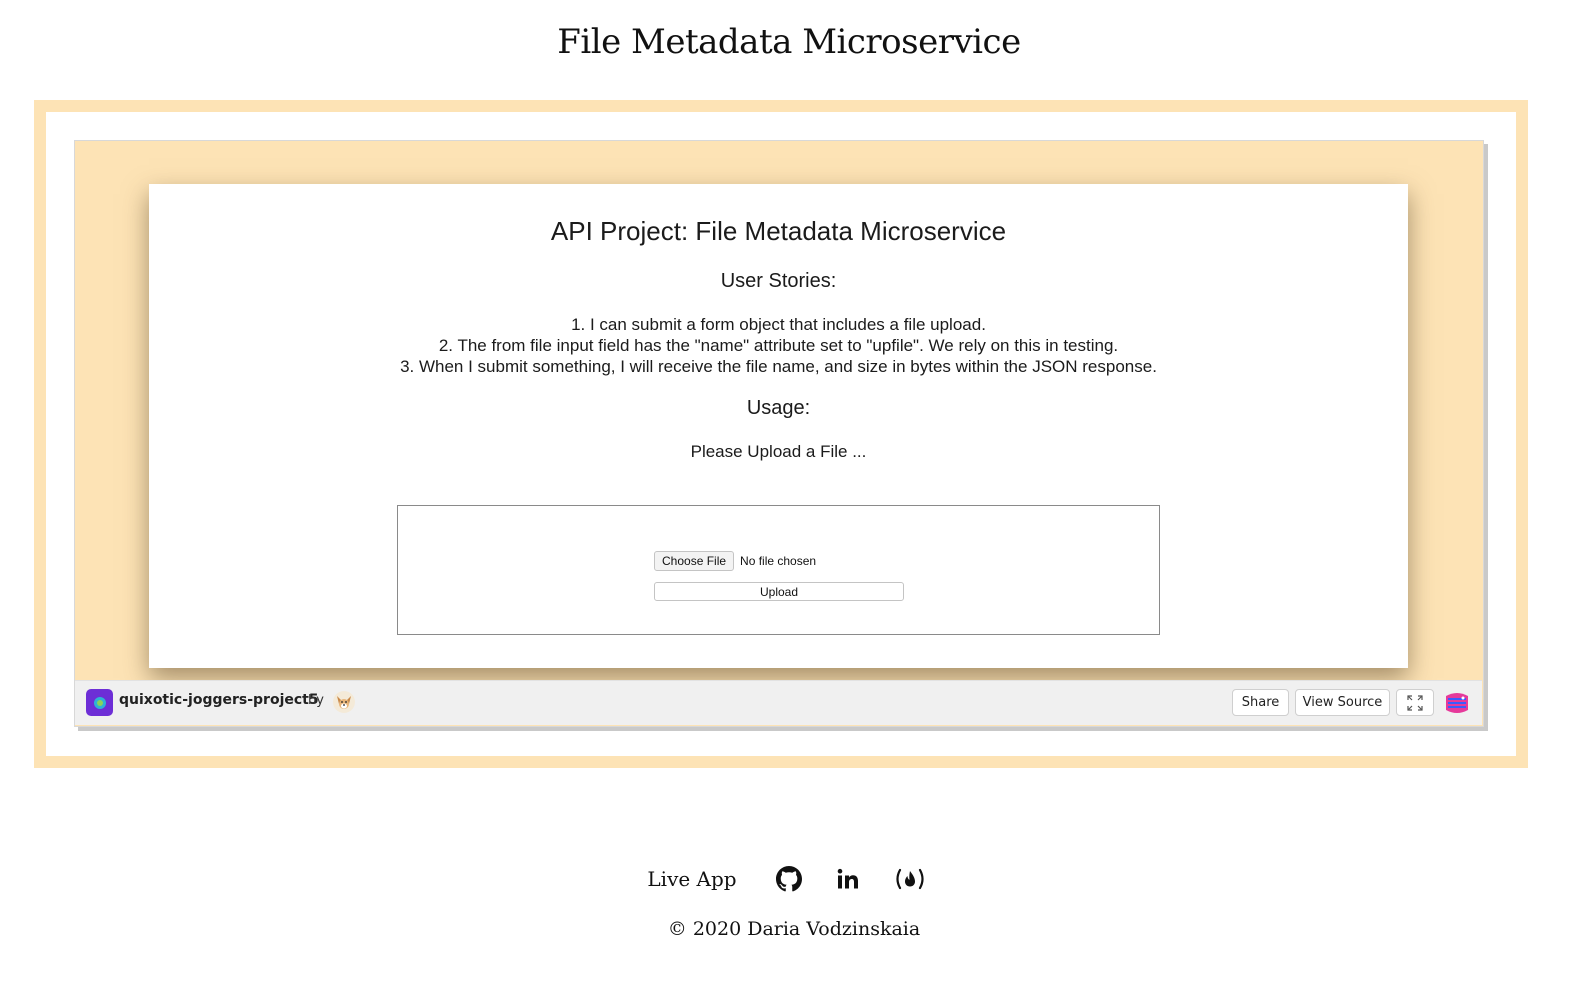  I want to click on app-title: API Project: File Metadata Microservice, so click(778, 231).